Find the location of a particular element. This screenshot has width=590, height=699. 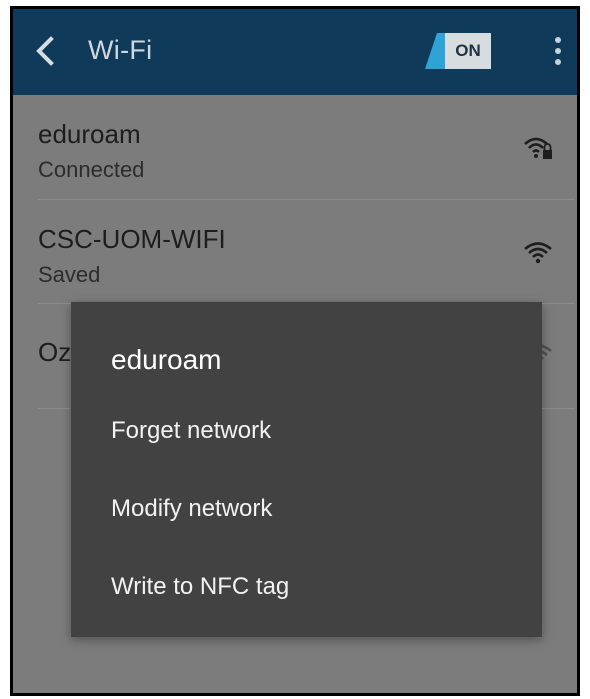

network-status: Saved is located at coordinates (69, 274).